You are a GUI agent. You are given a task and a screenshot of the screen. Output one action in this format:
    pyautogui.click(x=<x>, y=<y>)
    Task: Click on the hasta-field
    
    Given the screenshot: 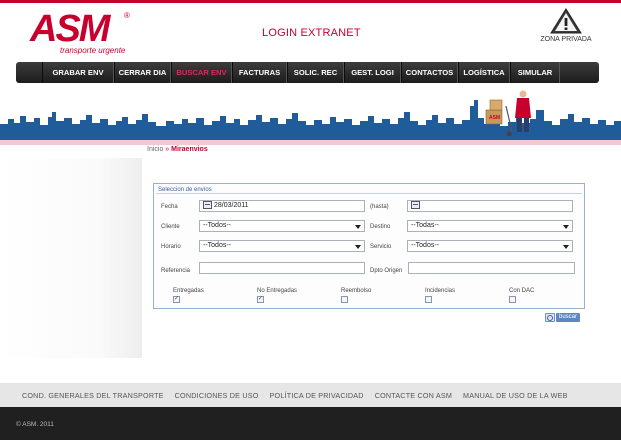 What is the action you would take?
    pyautogui.click(x=490, y=206)
    